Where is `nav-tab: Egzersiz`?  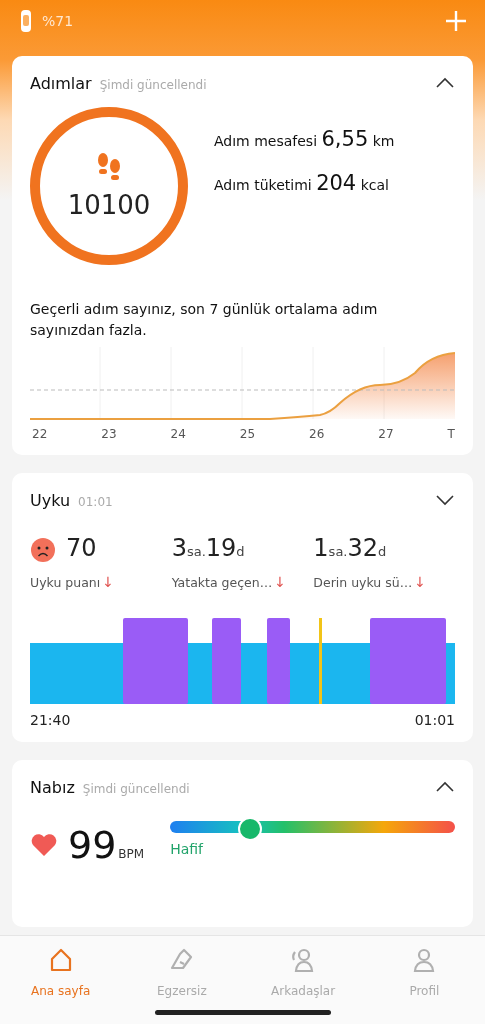 nav-tab: Egzersiz is located at coordinates (181, 972).